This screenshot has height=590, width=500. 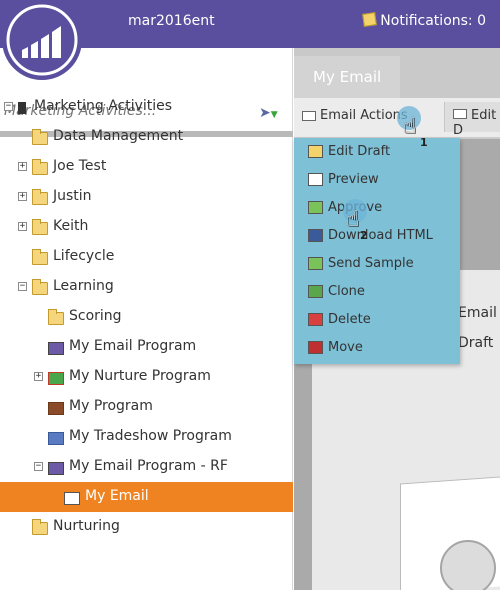 I want to click on menu-item-send-sample: Send Sample, so click(x=377, y=264).